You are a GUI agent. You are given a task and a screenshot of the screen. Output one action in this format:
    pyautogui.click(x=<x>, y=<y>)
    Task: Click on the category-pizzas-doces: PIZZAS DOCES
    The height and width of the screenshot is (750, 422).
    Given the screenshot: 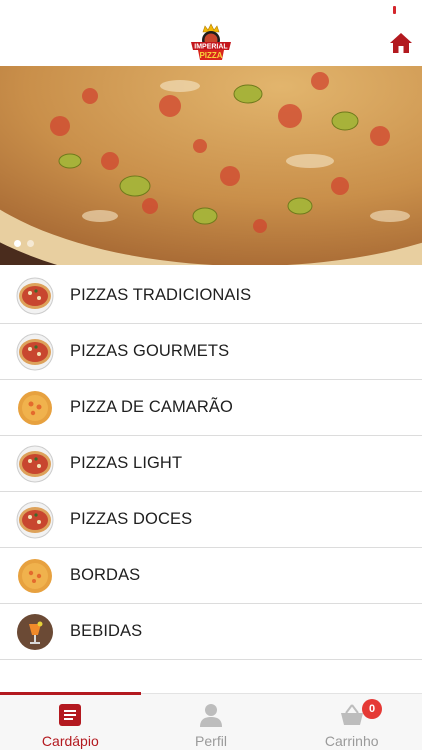 What is the action you would take?
    pyautogui.click(x=211, y=520)
    